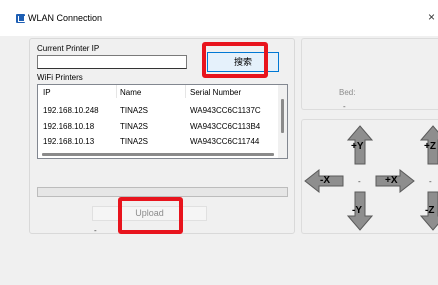 The image size is (438, 285). I want to click on jog-plus-y-label: +Y, so click(357, 146).